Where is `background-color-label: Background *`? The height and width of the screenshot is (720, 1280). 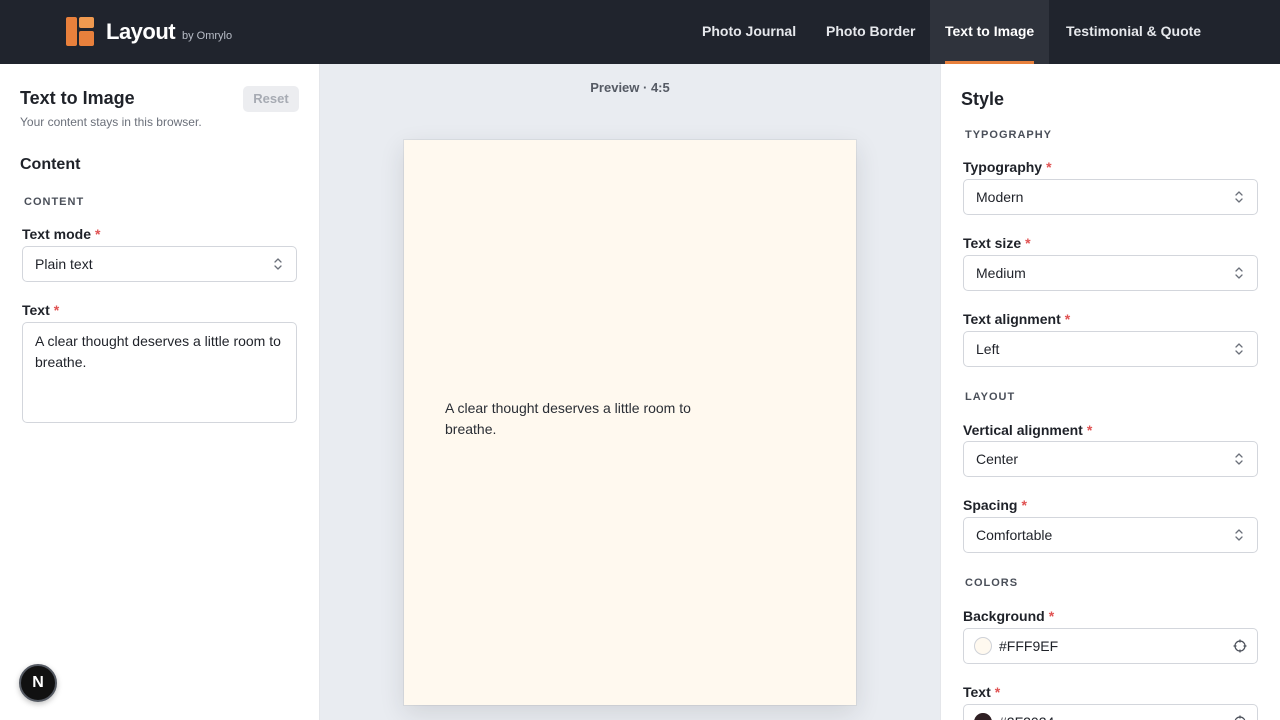 background-color-label: Background * is located at coordinates (1009, 616).